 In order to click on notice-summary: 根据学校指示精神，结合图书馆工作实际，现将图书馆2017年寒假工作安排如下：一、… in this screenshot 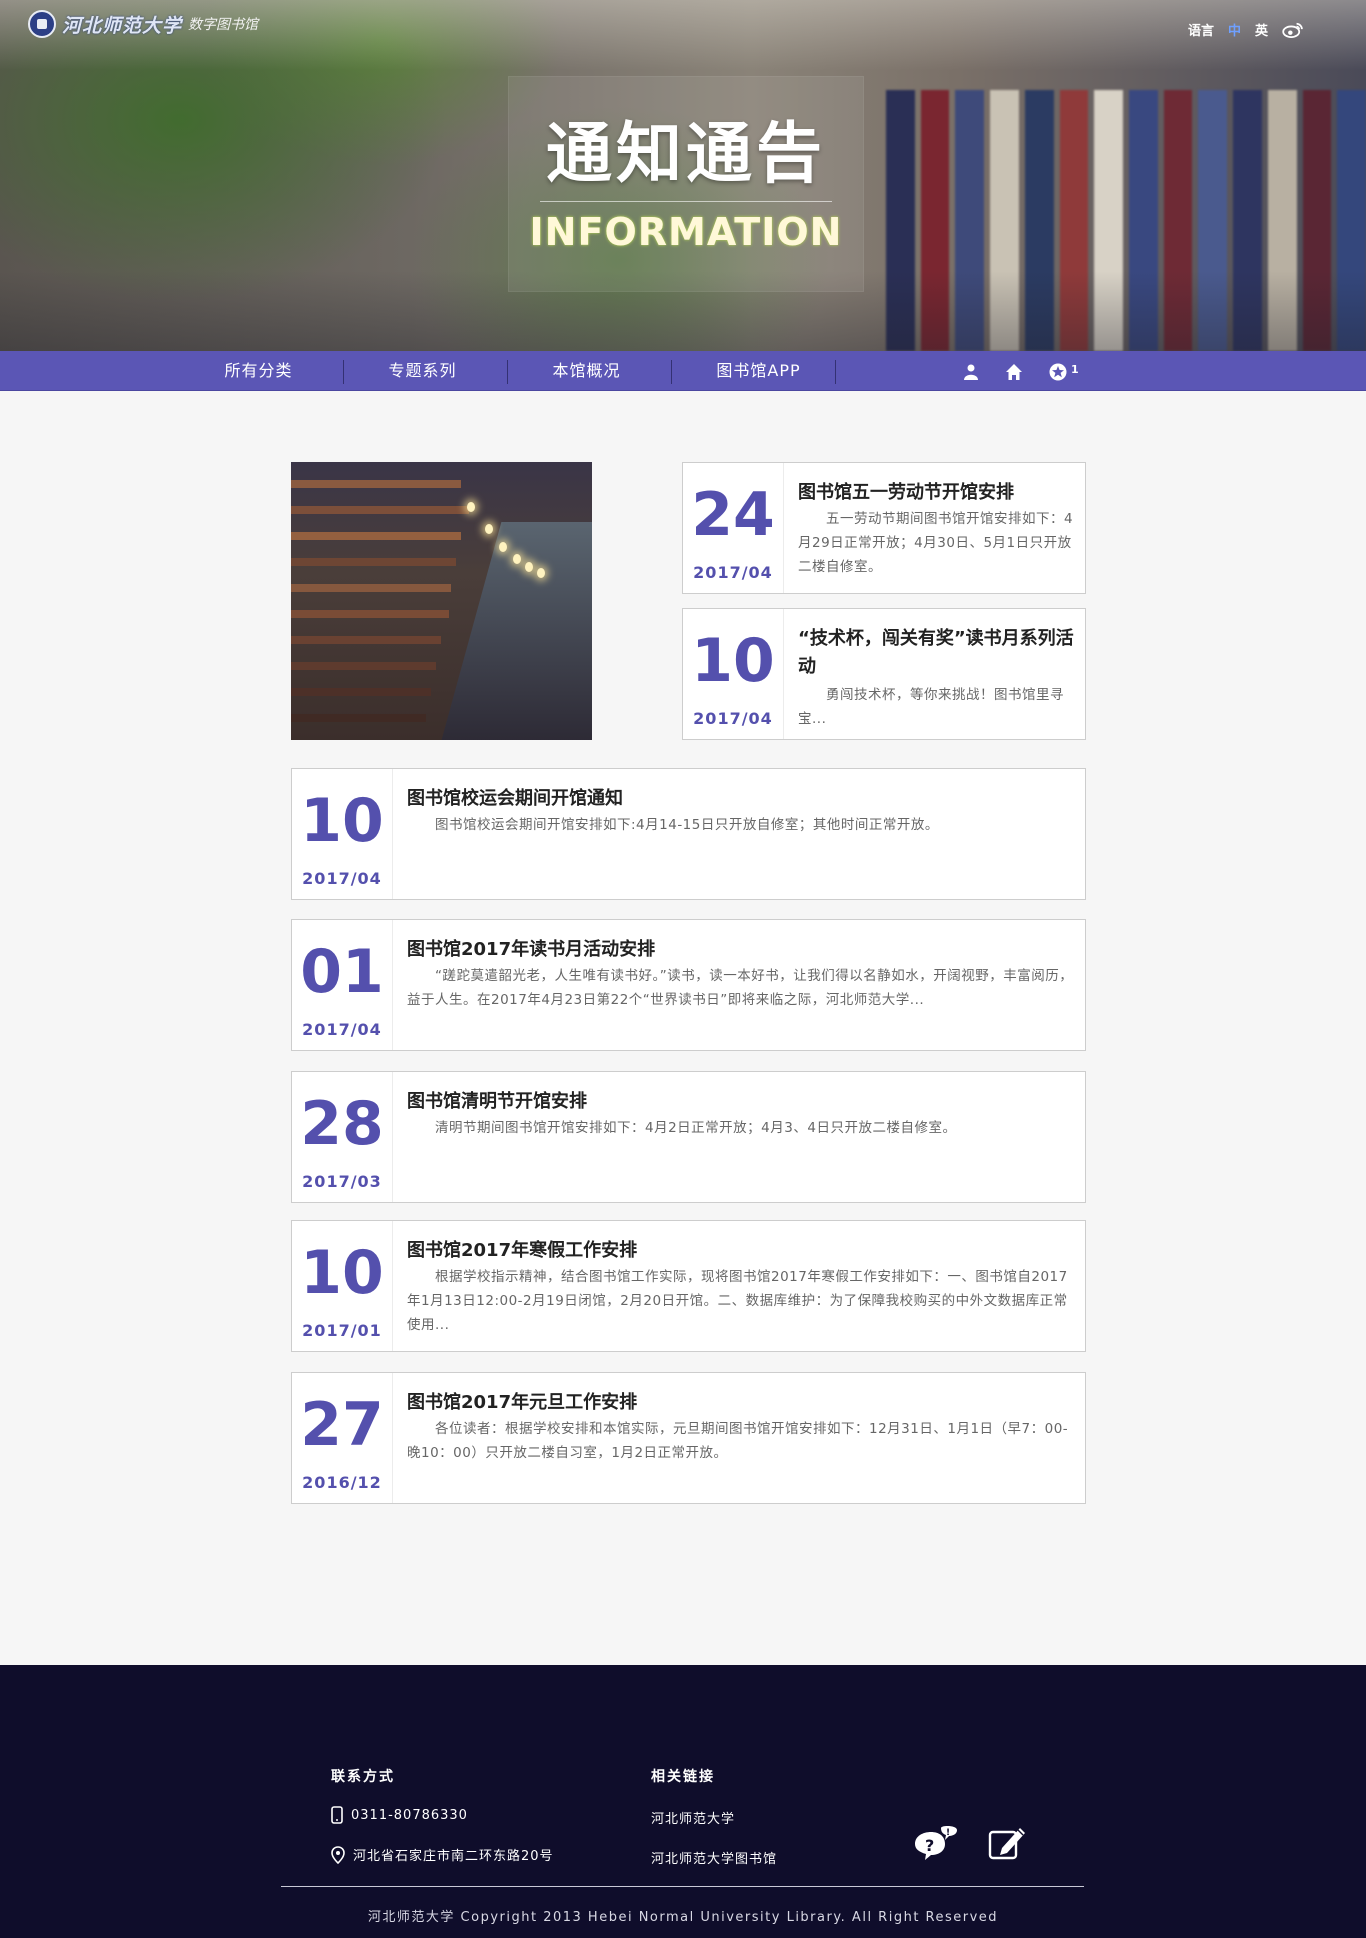, I will do `click(737, 1301)`.